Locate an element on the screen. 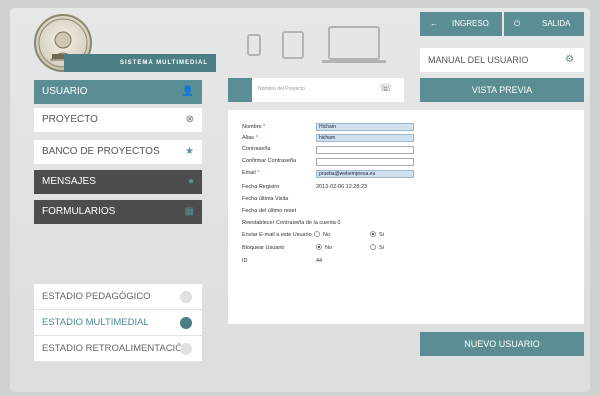  sidebar-item-mensajes: MENSAJES ● is located at coordinates (118, 182).